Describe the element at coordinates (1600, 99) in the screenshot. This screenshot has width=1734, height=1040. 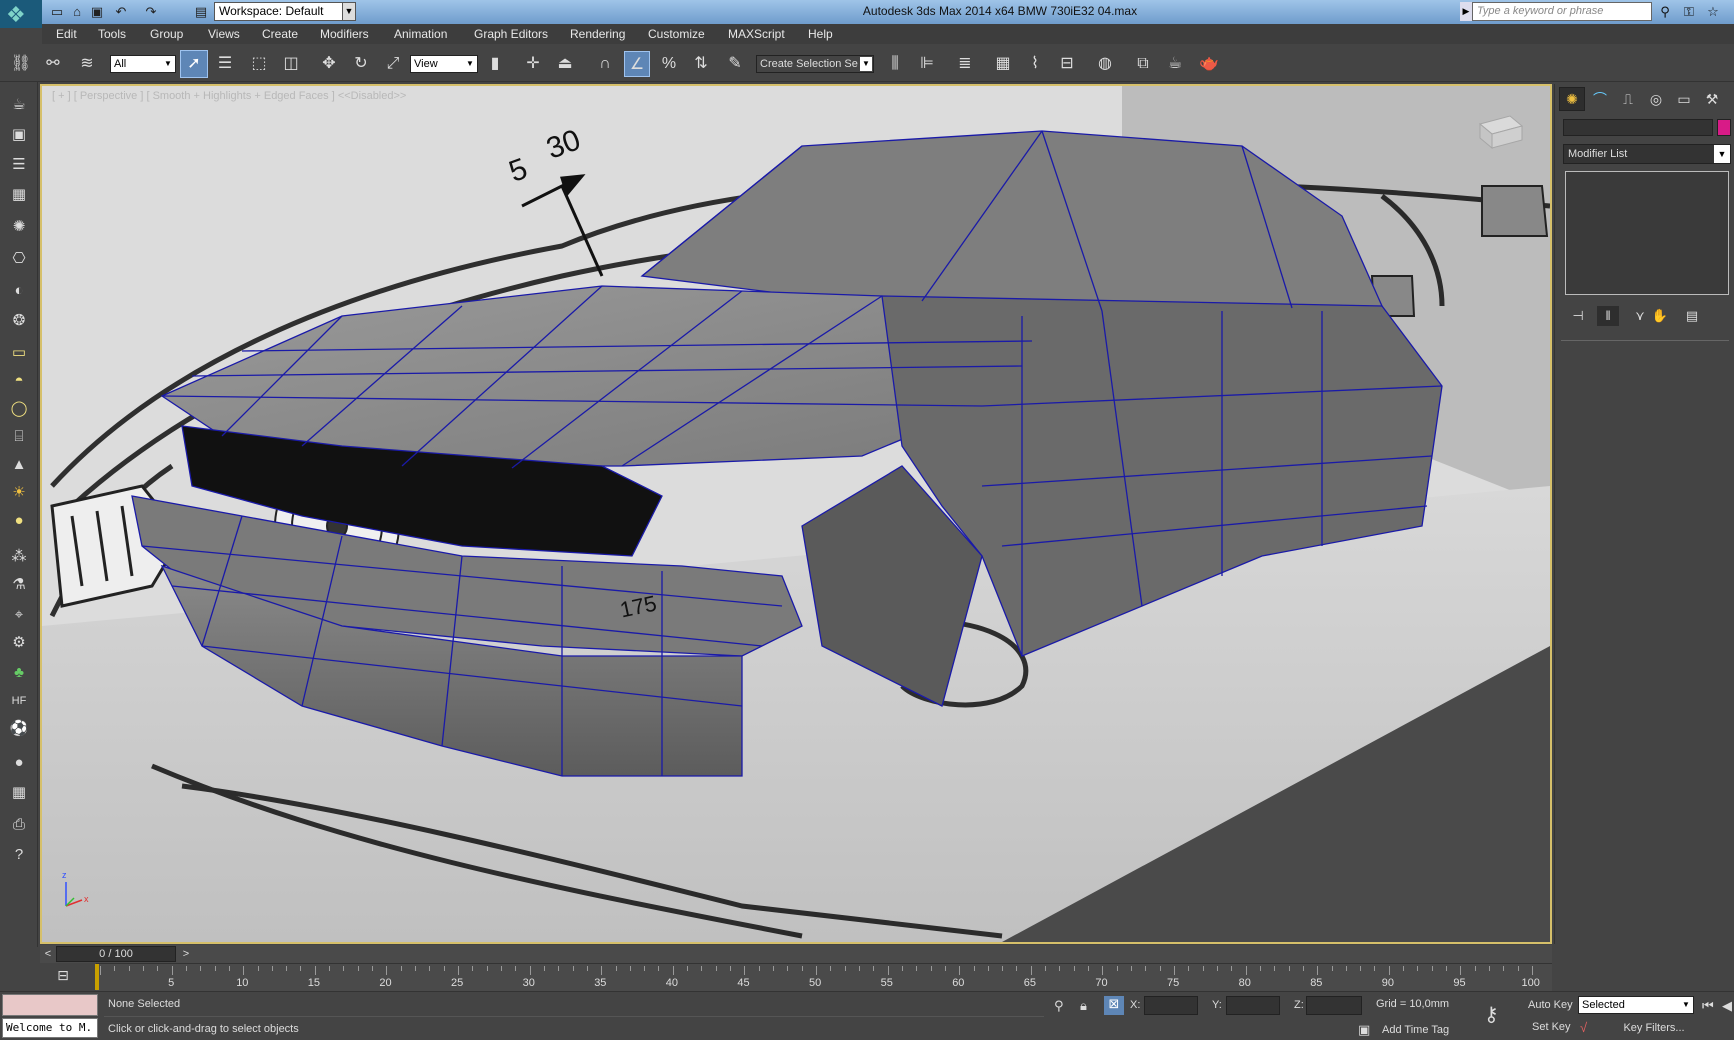
I see `modify-tab-icon: ⌒` at that location.